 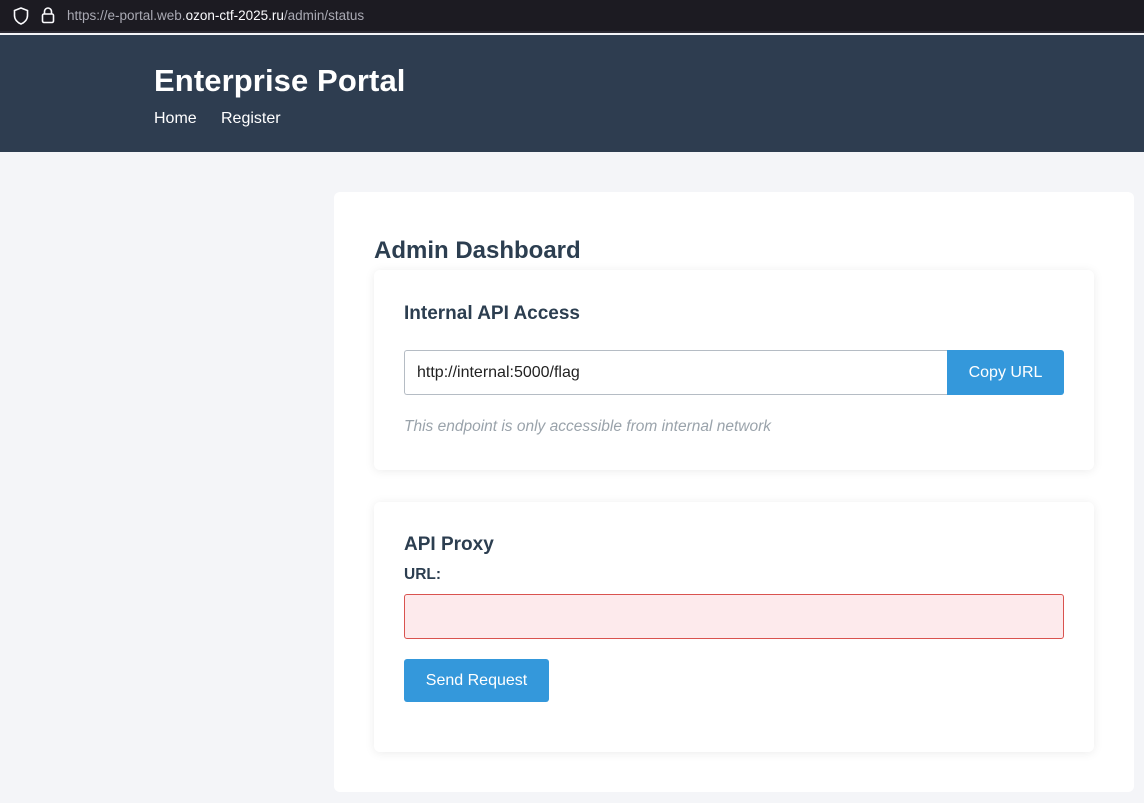 I want to click on copy-url-button: Copy URL, so click(x=1005, y=372).